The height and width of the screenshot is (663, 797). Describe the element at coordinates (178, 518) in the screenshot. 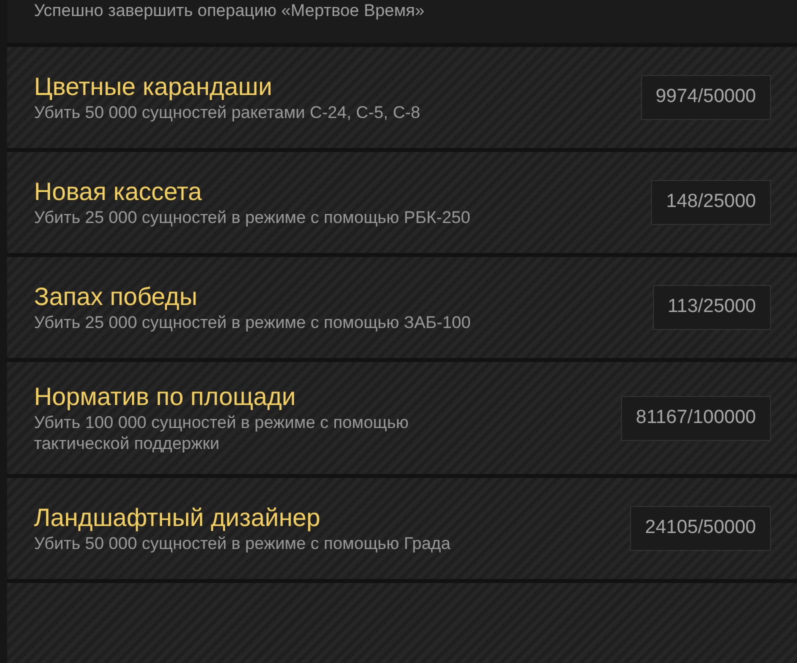

I see `achievement-title: Ландшафтный дизайнер` at that location.